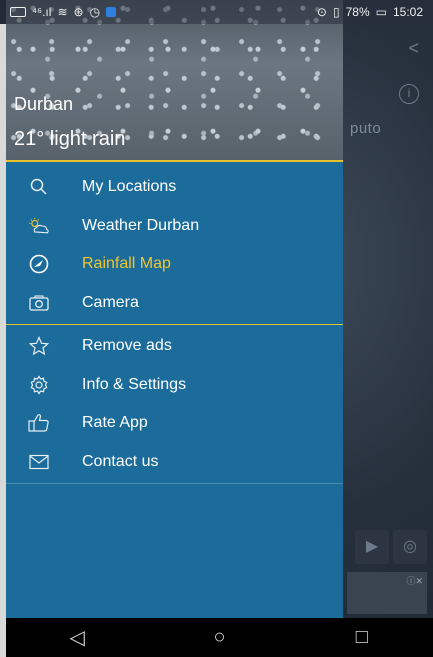 This screenshot has width=433, height=657. What do you see at coordinates (391, 547) in the screenshot?
I see `map-controls: ▶ ◎` at bounding box center [391, 547].